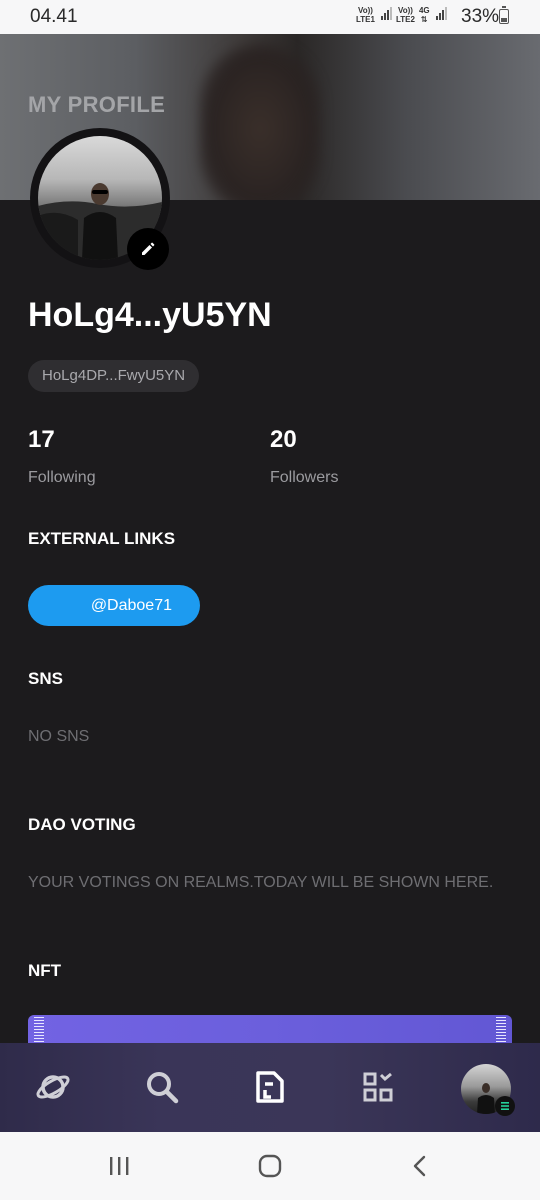 The height and width of the screenshot is (1200, 540). Describe the element at coordinates (59, 736) in the screenshot. I see `sns-empty-text: NO SNS` at that location.